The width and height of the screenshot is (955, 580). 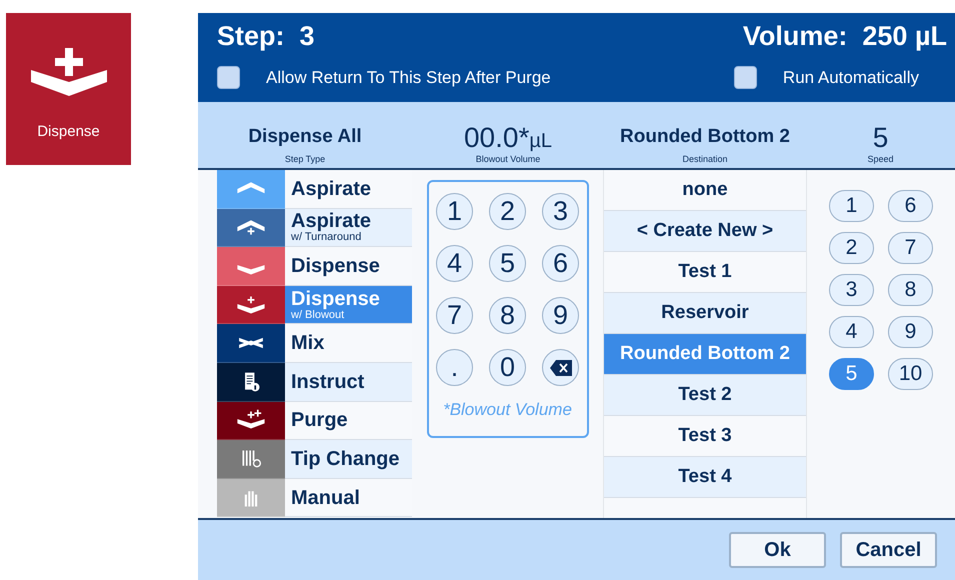 What do you see at coordinates (851, 374) in the screenshot?
I see `speed-option: 5` at bounding box center [851, 374].